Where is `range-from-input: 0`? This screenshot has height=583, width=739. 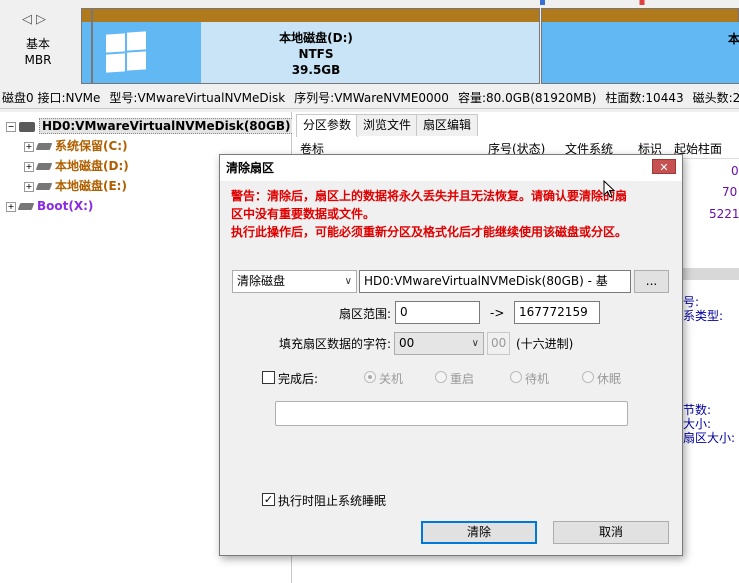 range-from-input: 0 is located at coordinates (437, 312).